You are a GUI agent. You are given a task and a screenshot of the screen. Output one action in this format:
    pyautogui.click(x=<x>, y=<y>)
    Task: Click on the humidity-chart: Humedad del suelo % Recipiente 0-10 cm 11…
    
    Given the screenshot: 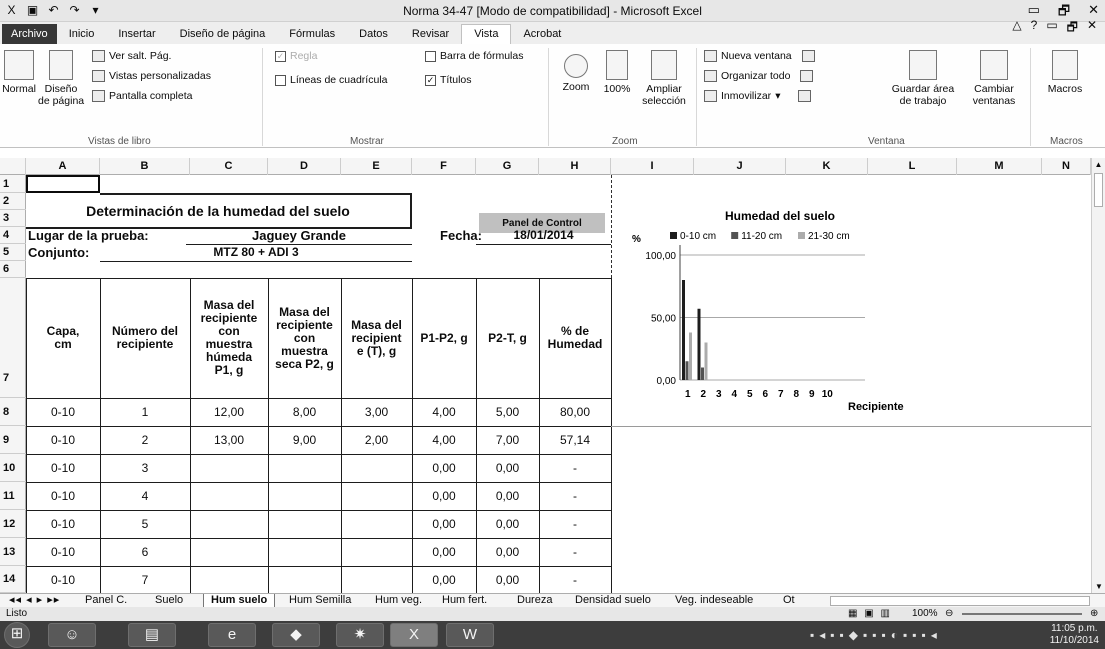 What is the action you would take?
    pyautogui.click(x=775, y=307)
    